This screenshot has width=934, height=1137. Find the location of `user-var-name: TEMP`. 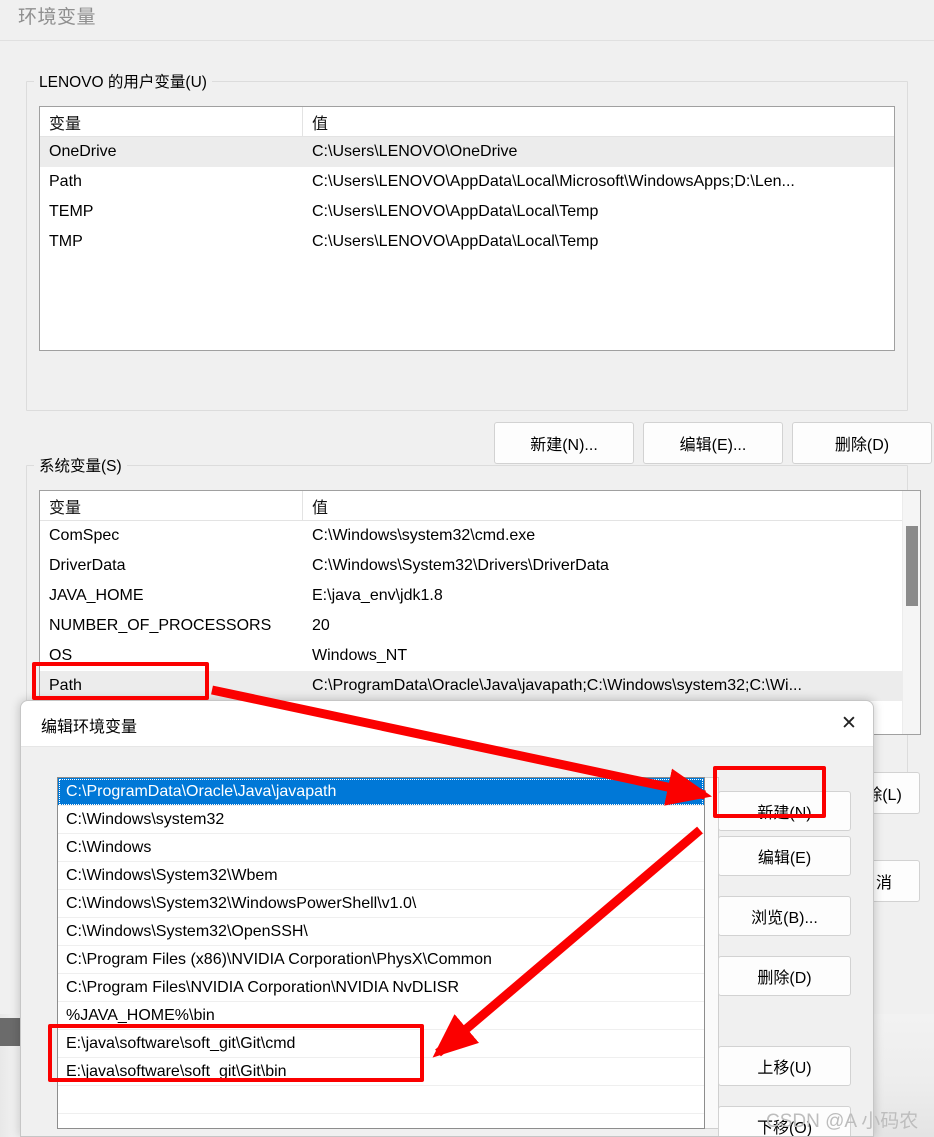

user-var-name: TEMP is located at coordinates (71, 211).